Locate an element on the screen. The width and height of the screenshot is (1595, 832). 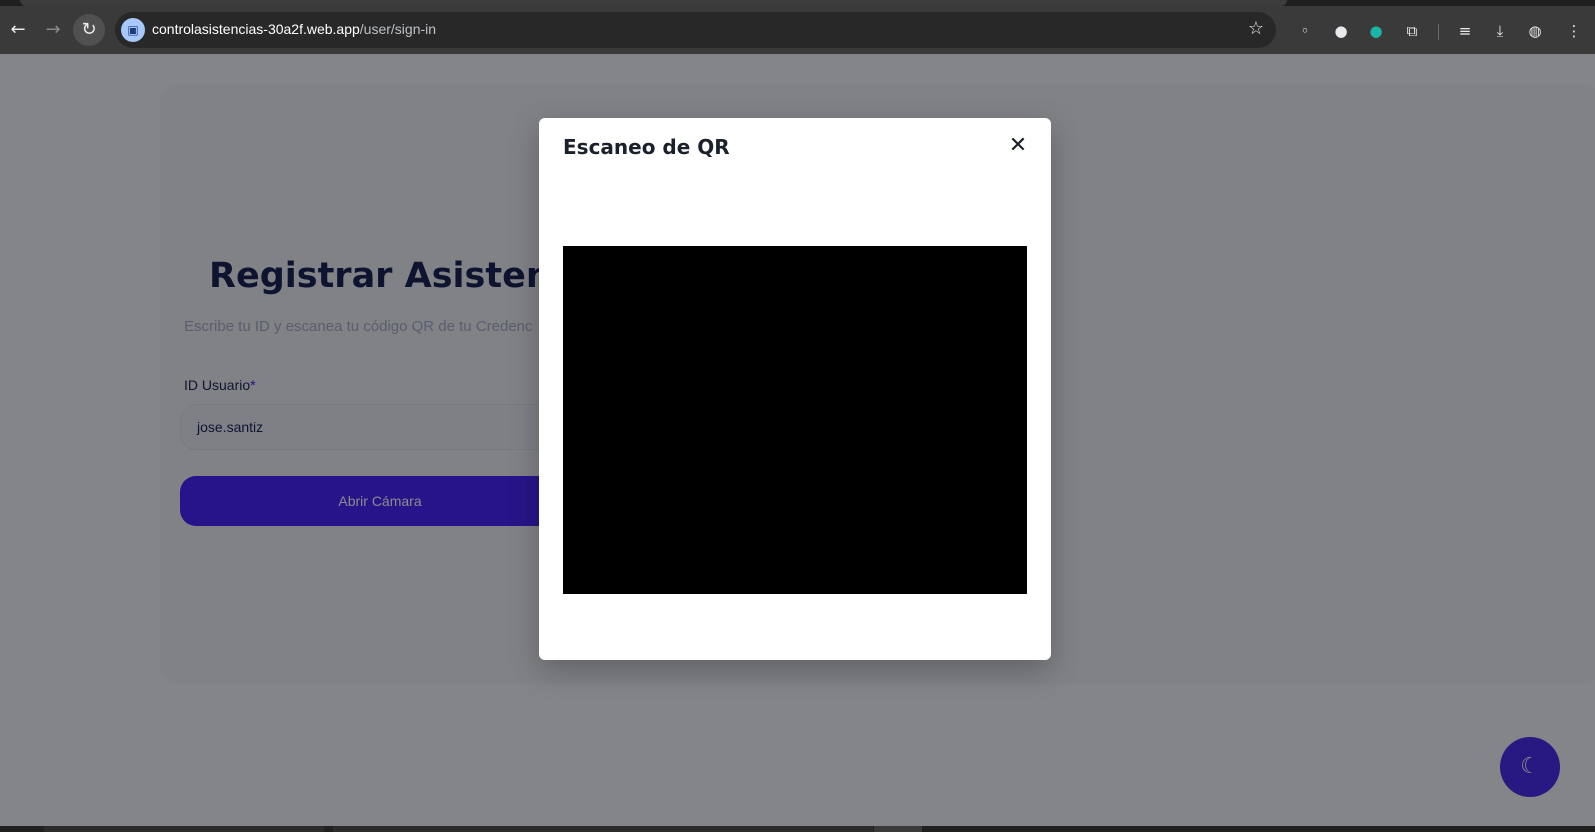
camera-site-icon: ▣ is located at coordinates (133, 30).